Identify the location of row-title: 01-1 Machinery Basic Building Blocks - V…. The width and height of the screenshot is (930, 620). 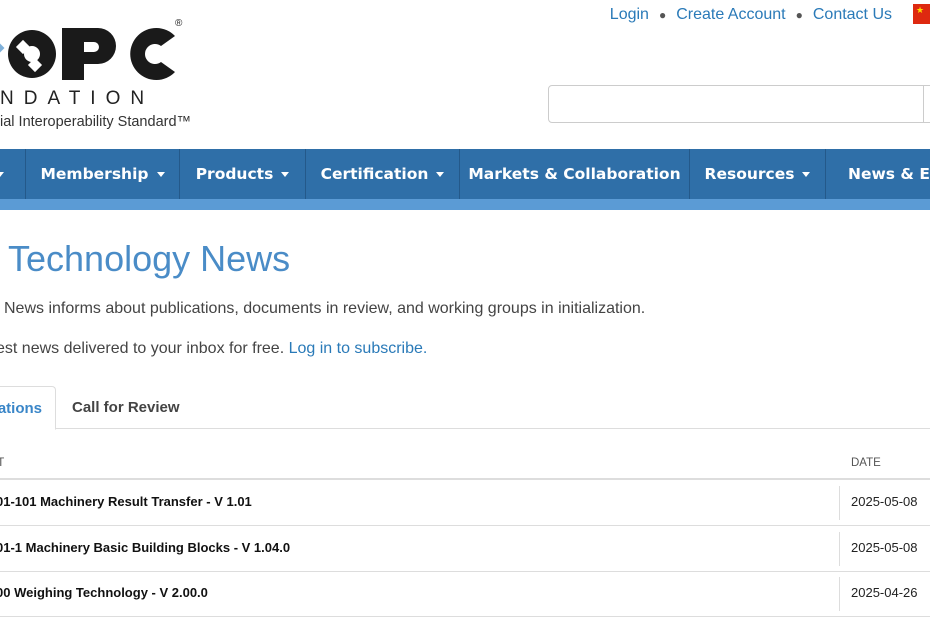
(145, 547).